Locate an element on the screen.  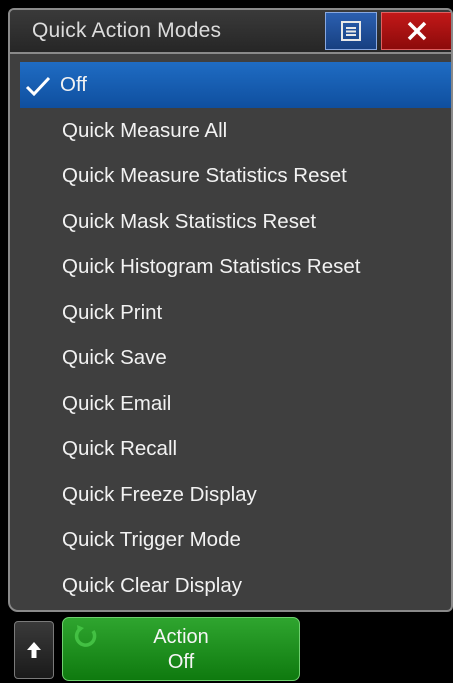
list-item-quick-clear-display: Quick Clear Display is located at coordinates (235, 586).